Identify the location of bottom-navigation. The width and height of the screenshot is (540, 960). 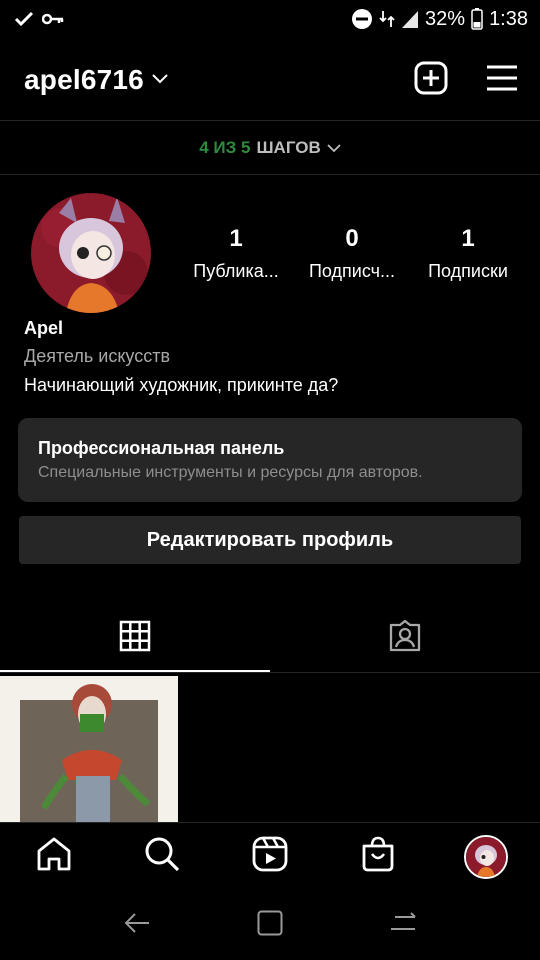
(270, 856).